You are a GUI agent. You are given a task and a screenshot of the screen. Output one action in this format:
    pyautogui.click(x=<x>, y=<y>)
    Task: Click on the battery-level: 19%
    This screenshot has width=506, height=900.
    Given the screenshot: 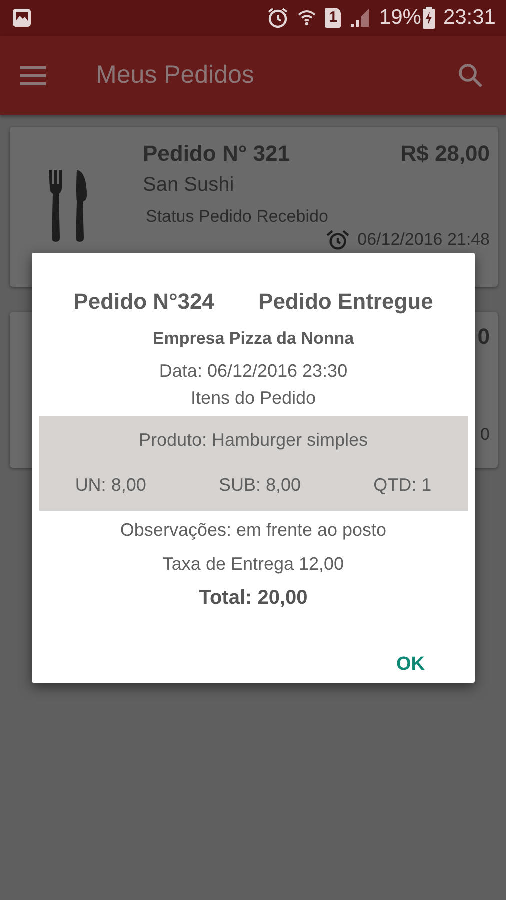 What is the action you would take?
    pyautogui.click(x=400, y=18)
    